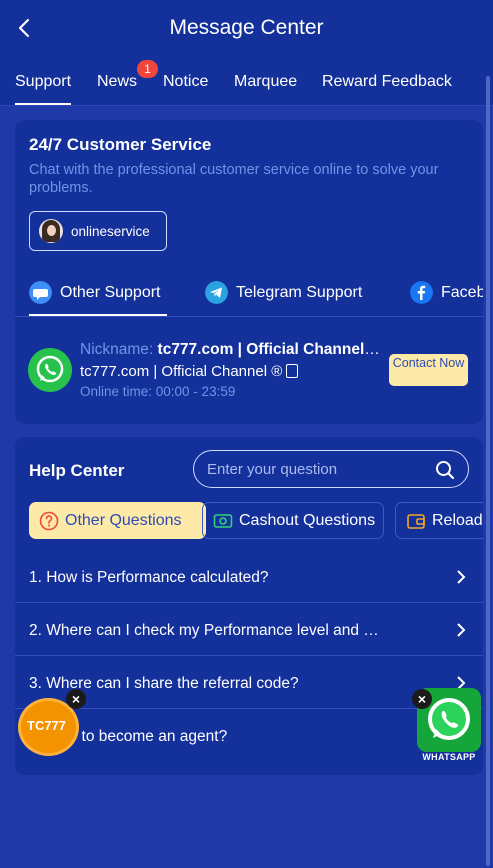 This screenshot has height=868, width=493. Describe the element at coordinates (265, 82) in the screenshot. I see `tab-marquee: Marquee` at that location.